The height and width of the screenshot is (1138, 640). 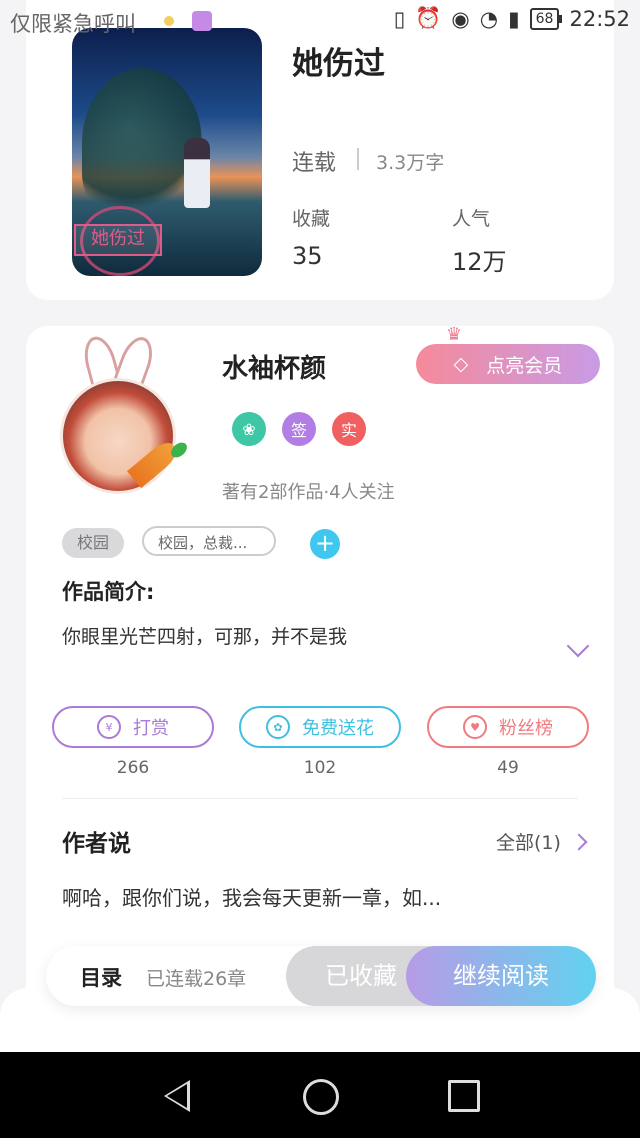 I want to click on alarm-icon: ⏰, so click(x=428, y=18).